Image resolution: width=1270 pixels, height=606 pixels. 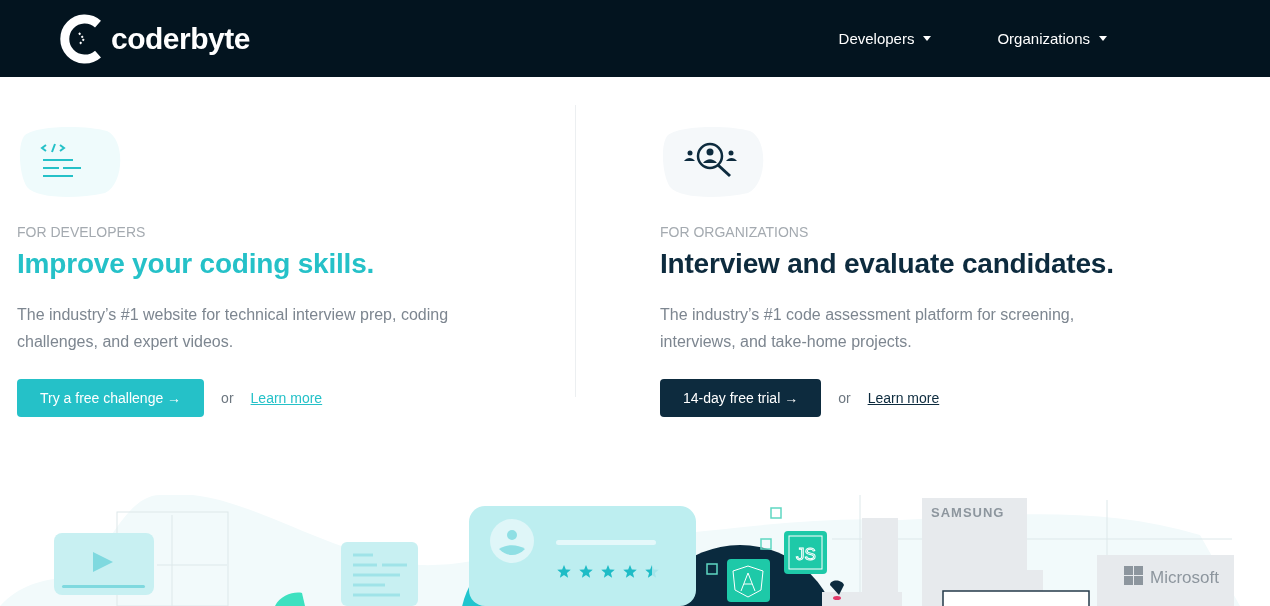 What do you see at coordinates (887, 264) in the screenshot?
I see `section-heading: Interview and evaluate candidates.` at bounding box center [887, 264].